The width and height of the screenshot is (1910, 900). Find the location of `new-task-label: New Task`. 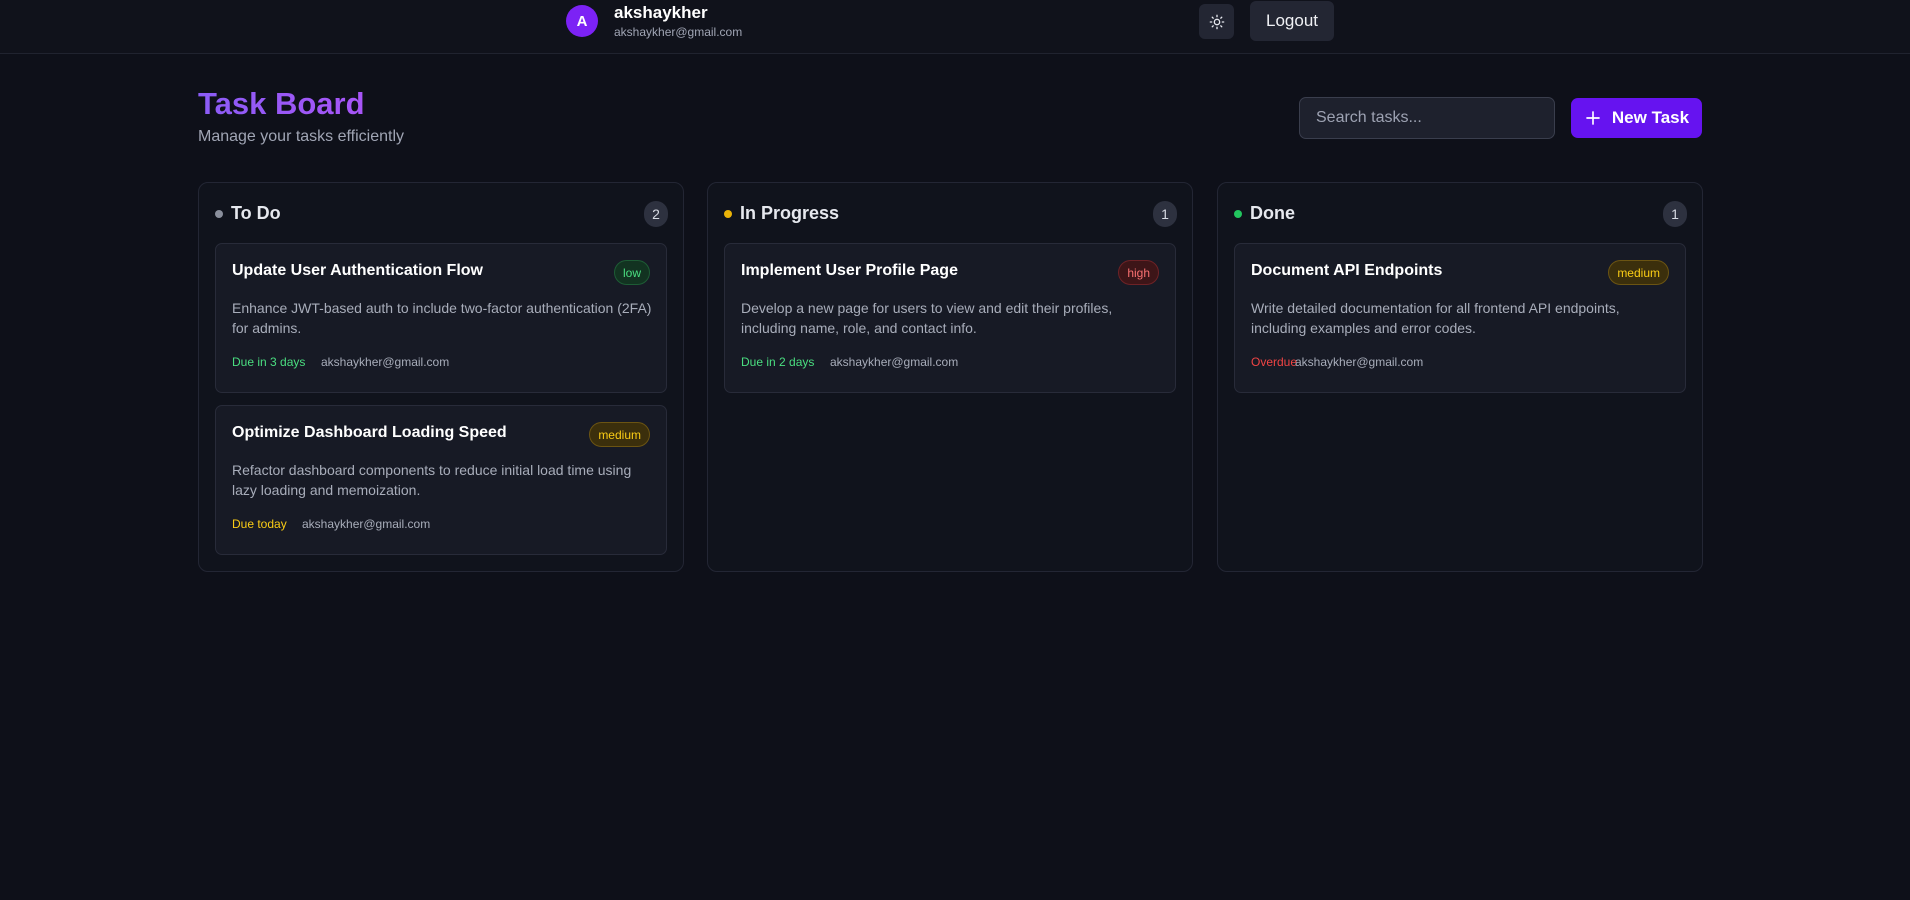

new-task-label: New Task is located at coordinates (1650, 117).